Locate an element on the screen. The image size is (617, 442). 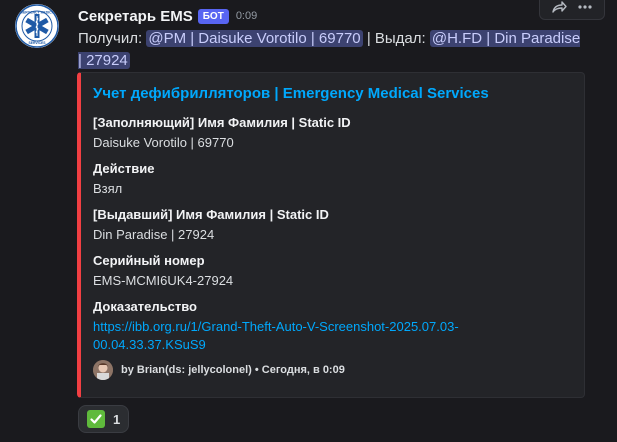
avatar: EMERGENCY MEDICAL SERVICES is located at coordinates (37, 26).